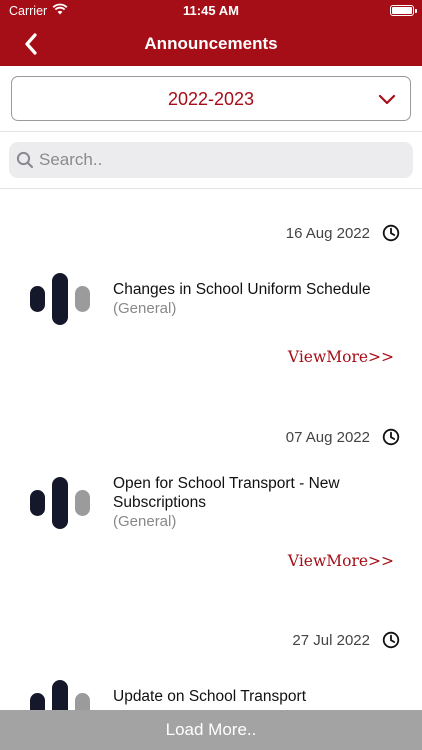 The height and width of the screenshot is (750, 422). What do you see at coordinates (210, 696) in the screenshot?
I see `announcement-title: Update on School Transport` at bounding box center [210, 696].